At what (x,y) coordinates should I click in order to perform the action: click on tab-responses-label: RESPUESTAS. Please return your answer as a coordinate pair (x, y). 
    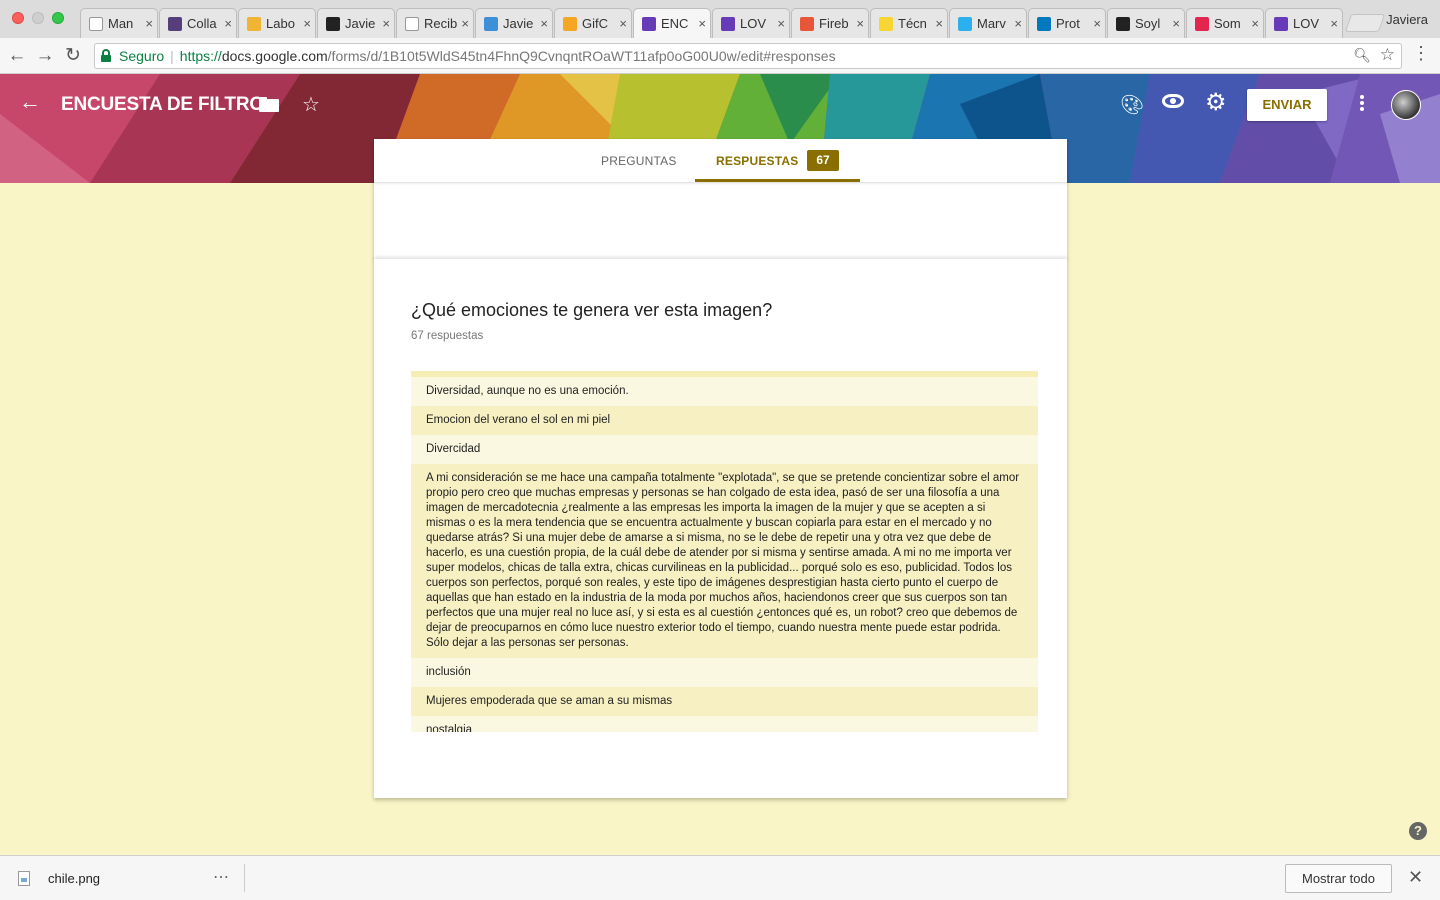
    Looking at the image, I should click on (757, 161).